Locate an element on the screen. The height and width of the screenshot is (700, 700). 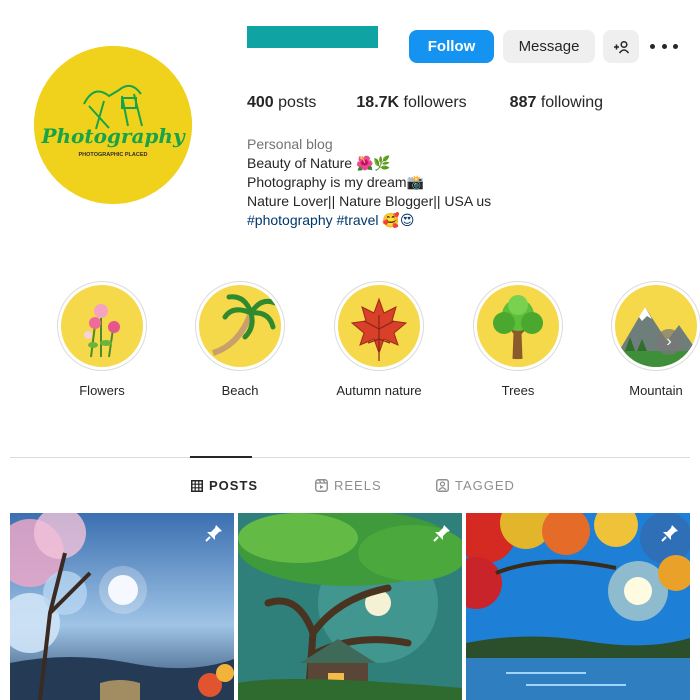
bio-category: Personal blog is located at coordinates (290, 144).